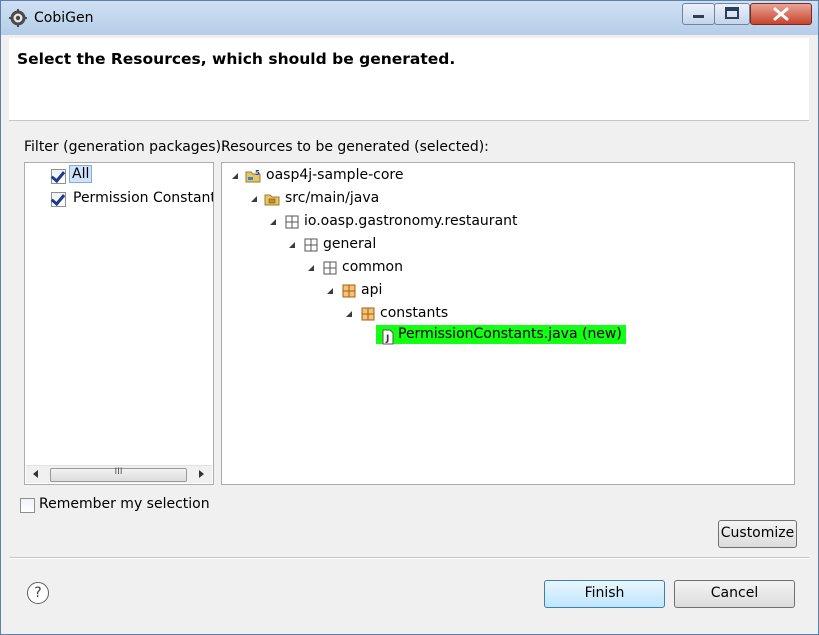 This screenshot has width=819, height=635. What do you see at coordinates (58, 199) in the screenshot?
I see `filter-permission-constants-checkbox` at bounding box center [58, 199].